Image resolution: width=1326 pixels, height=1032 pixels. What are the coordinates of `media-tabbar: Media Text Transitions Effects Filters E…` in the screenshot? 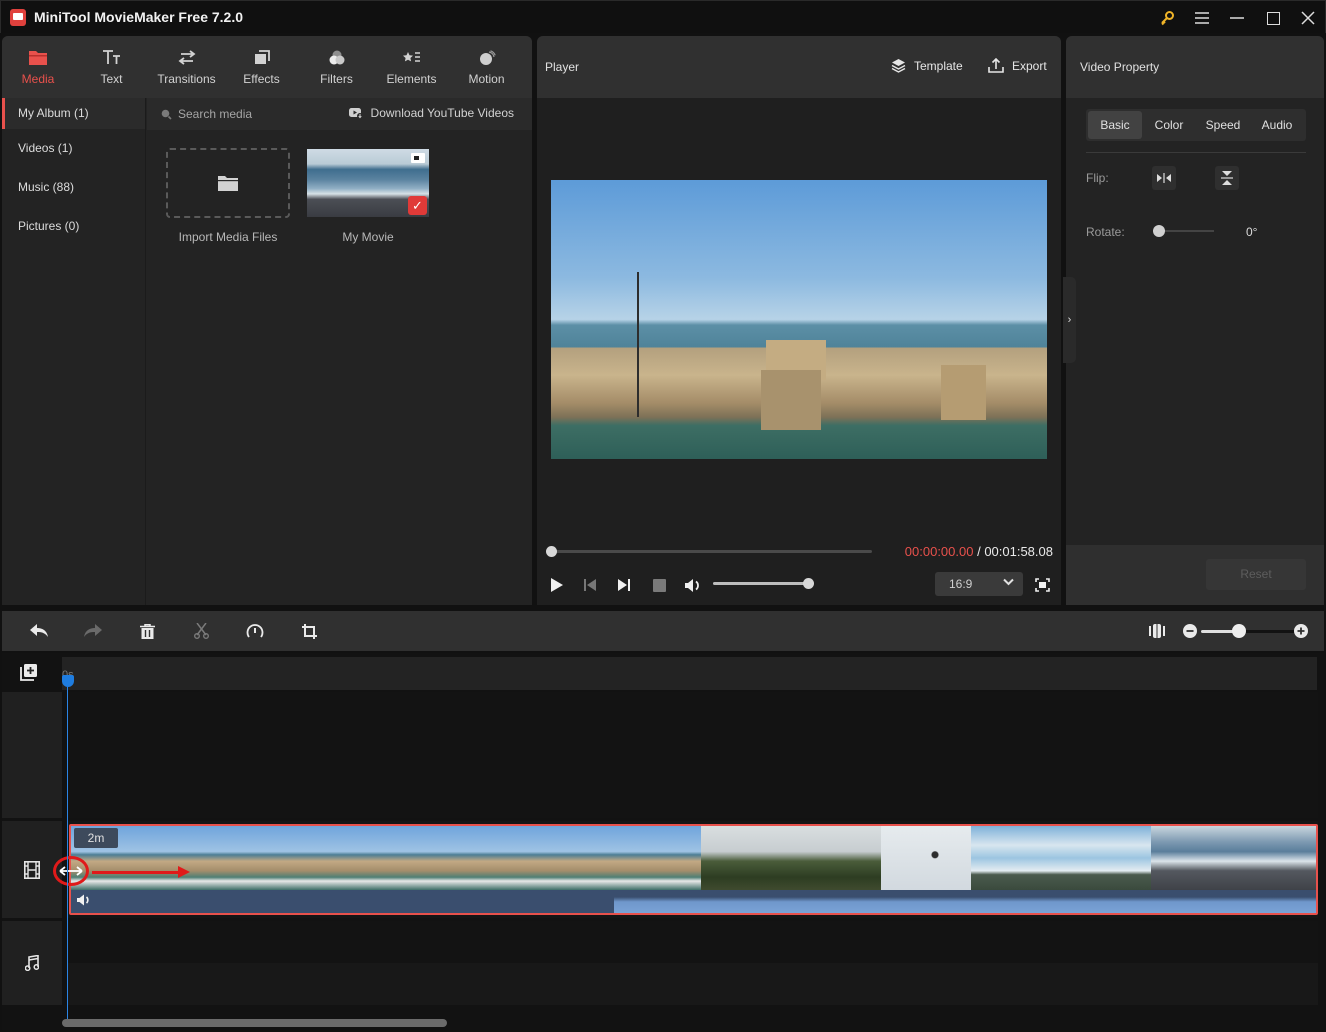 It's located at (267, 67).